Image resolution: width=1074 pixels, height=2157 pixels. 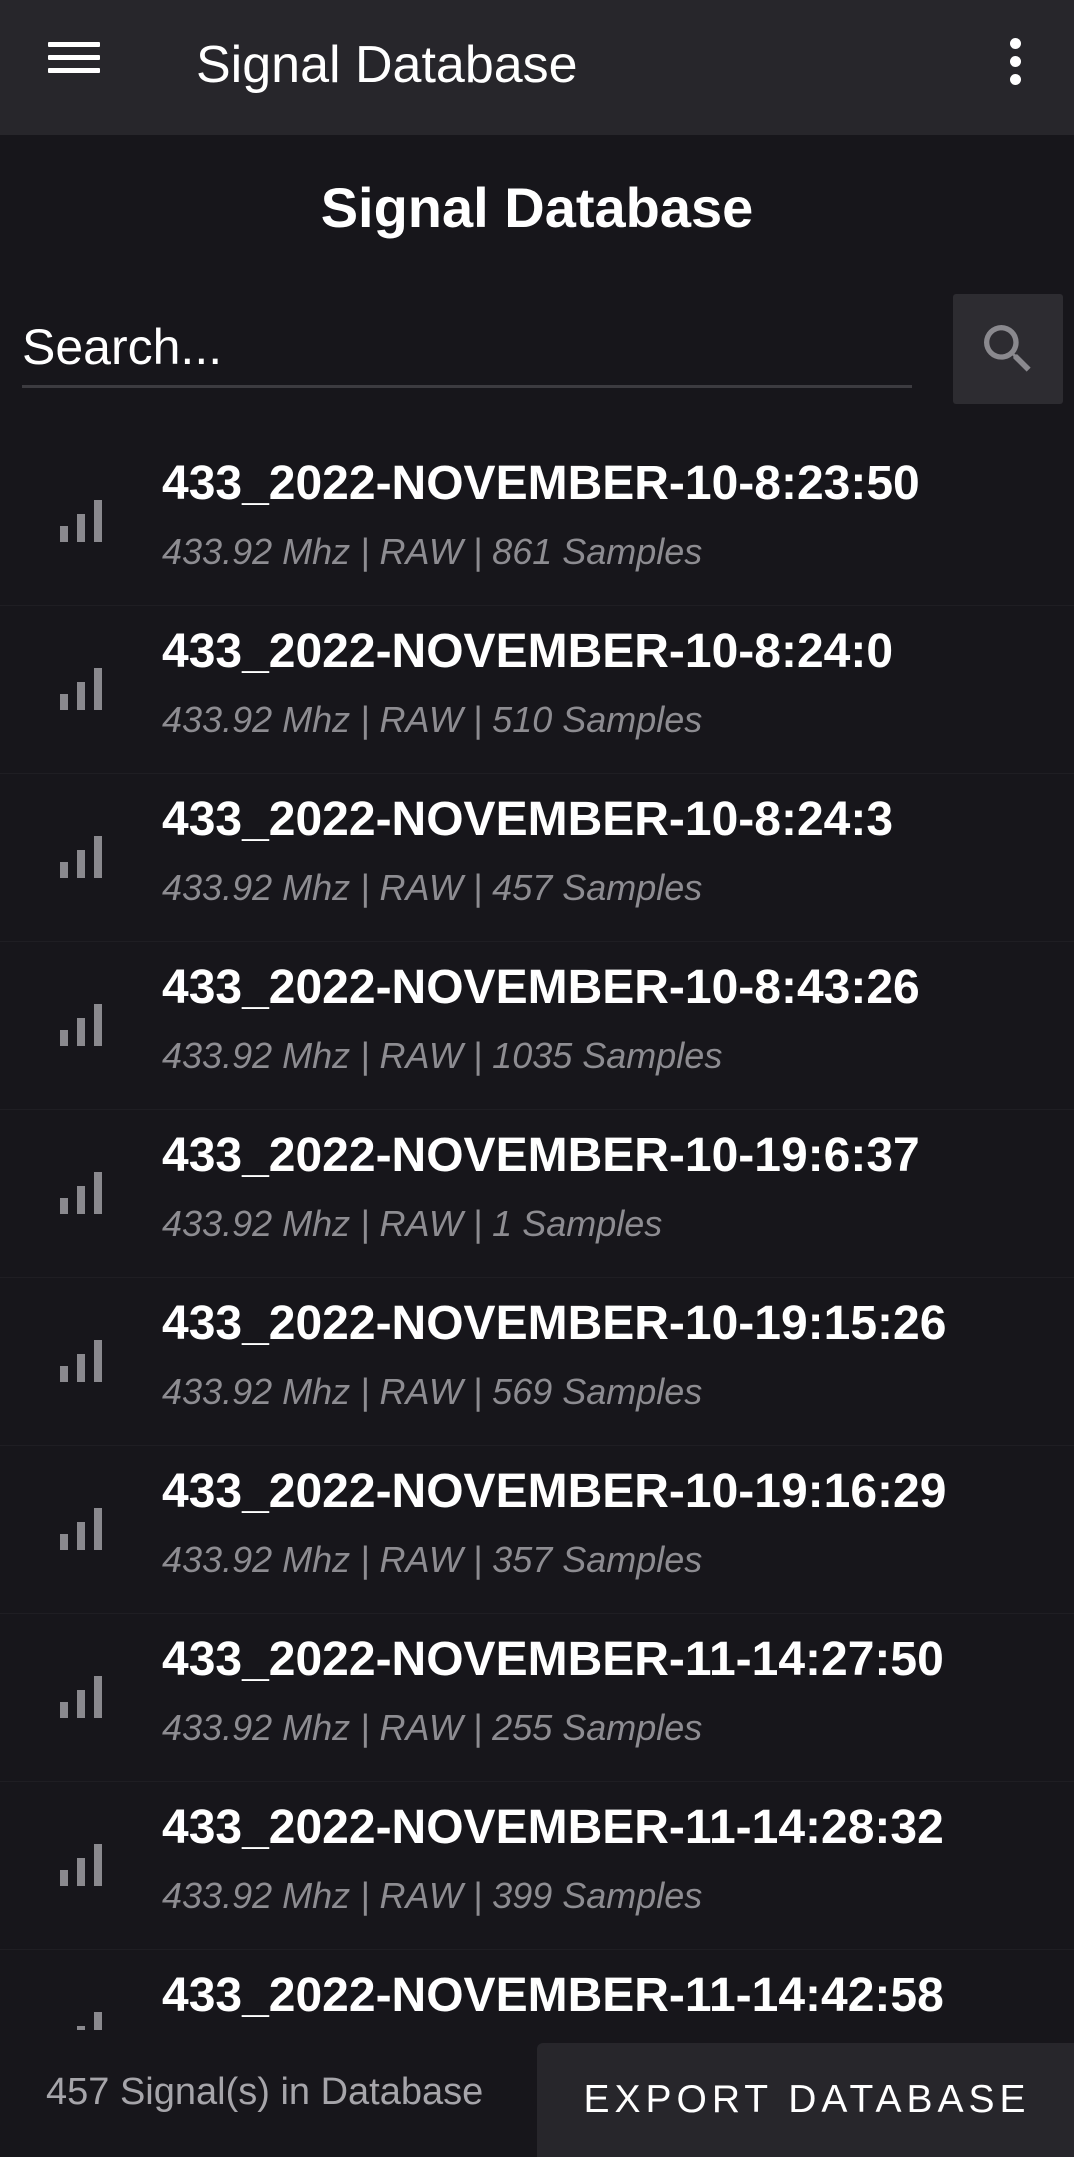 What do you see at coordinates (528, 651) in the screenshot?
I see `signal-name: 433_2022-NOVEMBER-10-8:24:0` at bounding box center [528, 651].